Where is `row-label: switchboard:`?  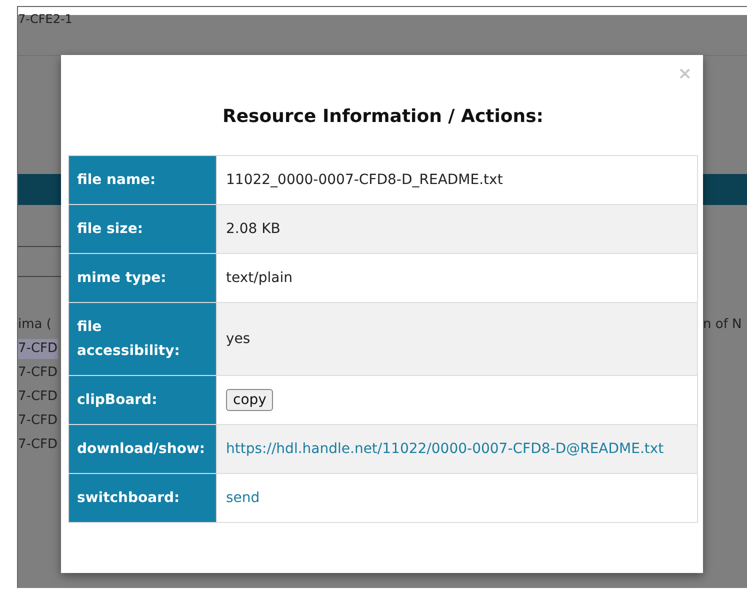 row-label: switchboard: is located at coordinates (143, 498).